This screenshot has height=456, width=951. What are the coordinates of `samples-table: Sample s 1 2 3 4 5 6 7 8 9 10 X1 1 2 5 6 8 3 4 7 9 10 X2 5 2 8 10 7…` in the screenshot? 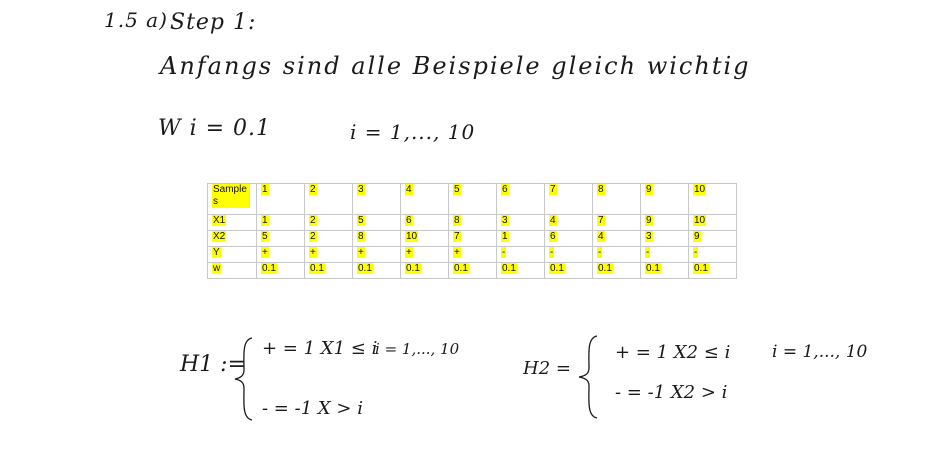 It's located at (472, 231).